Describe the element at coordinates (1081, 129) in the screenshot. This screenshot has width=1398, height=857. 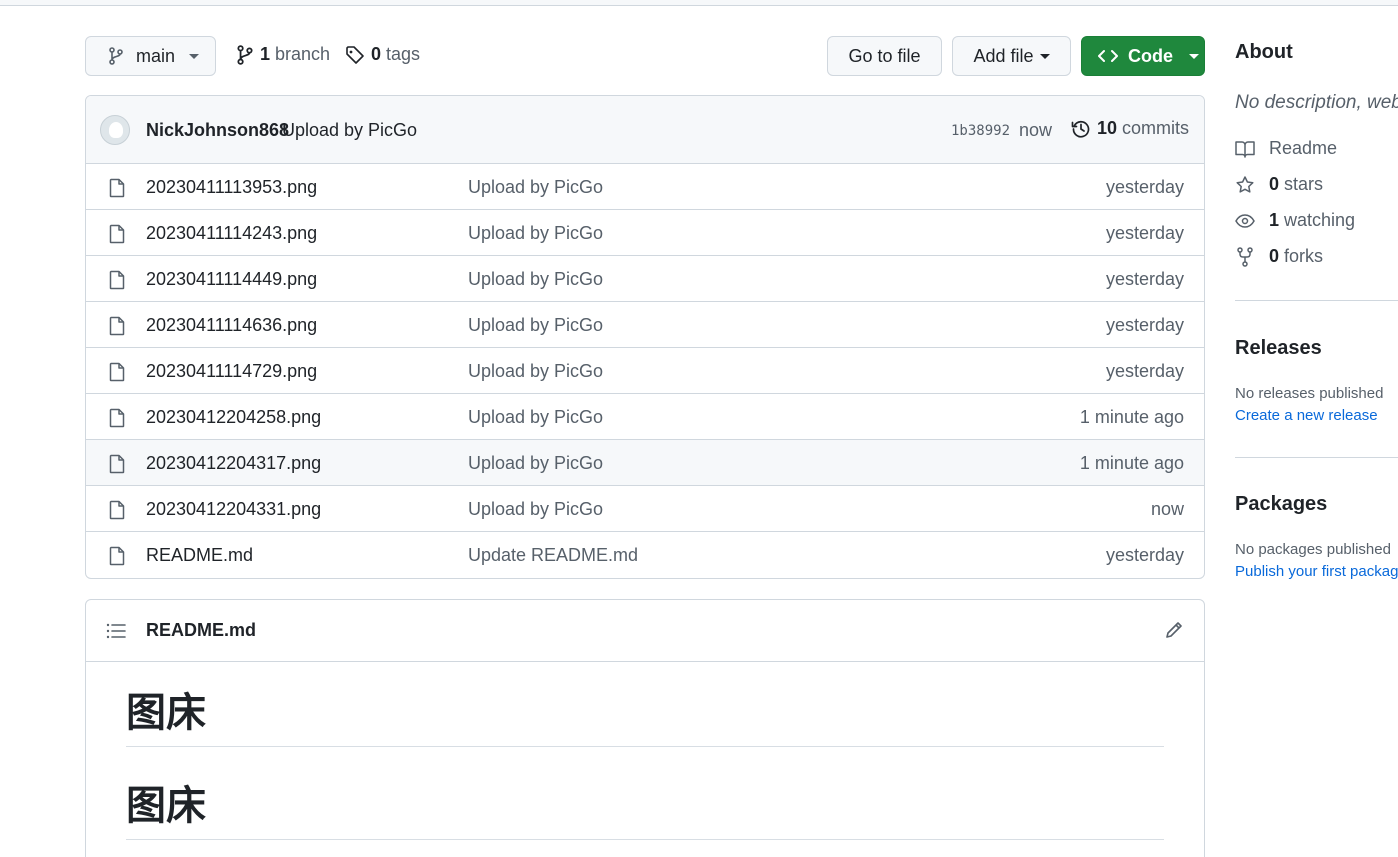
I see `history-icon` at that location.